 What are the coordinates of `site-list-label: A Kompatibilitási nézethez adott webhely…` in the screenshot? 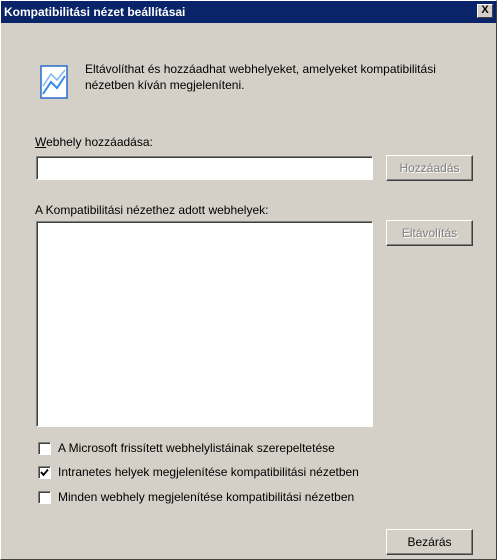 It's located at (152, 210).